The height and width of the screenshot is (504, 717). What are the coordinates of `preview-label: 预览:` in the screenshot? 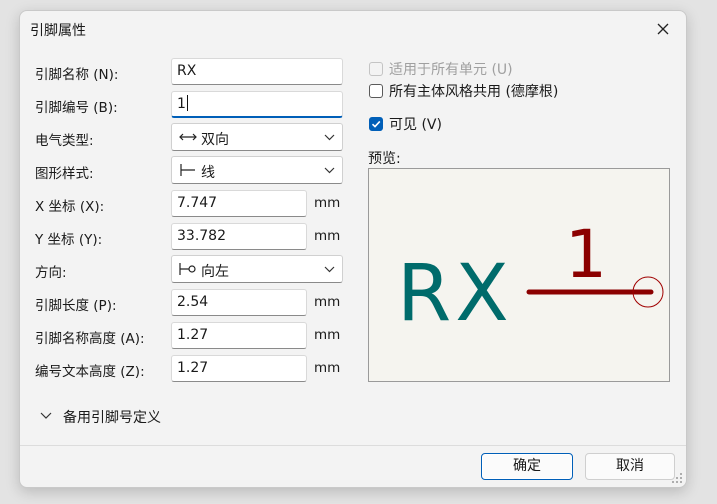 It's located at (384, 159).